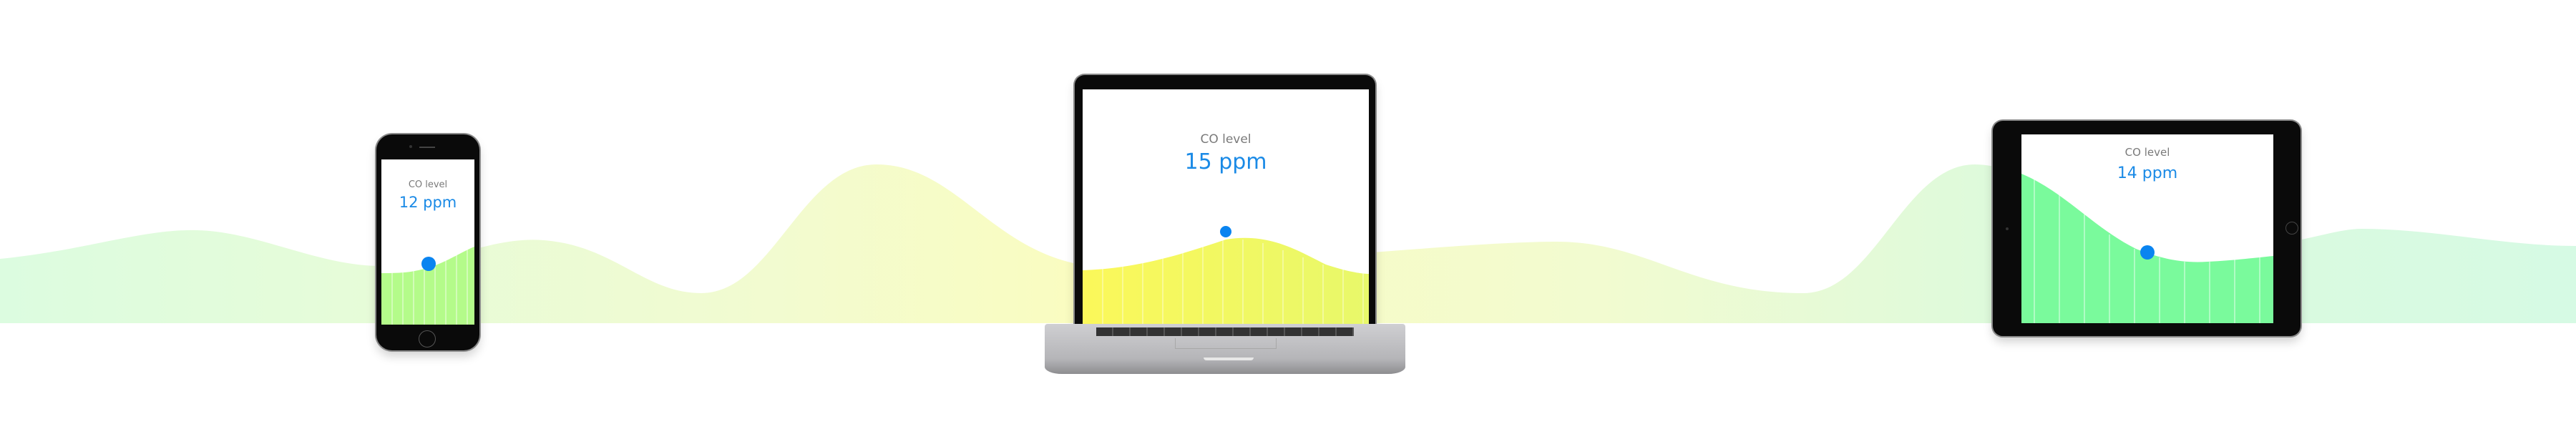 This screenshot has width=2576, height=429. I want to click on phone-screen: CO level 12 ppm, so click(427, 242).